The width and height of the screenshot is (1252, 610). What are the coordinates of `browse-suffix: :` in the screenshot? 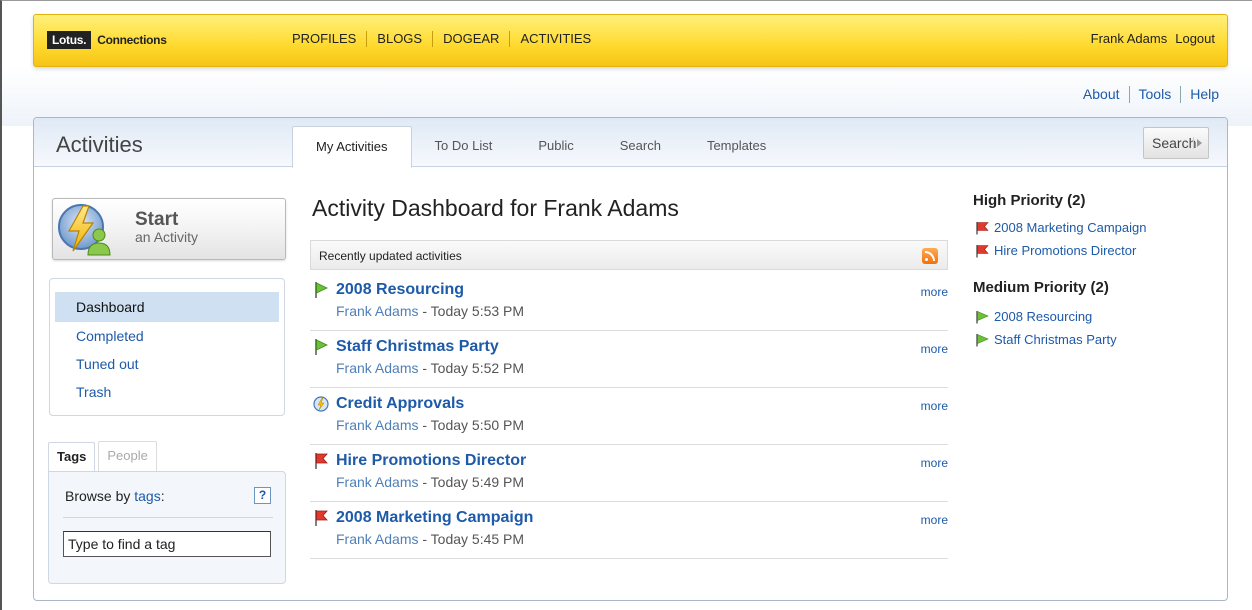 It's located at (162, 496).